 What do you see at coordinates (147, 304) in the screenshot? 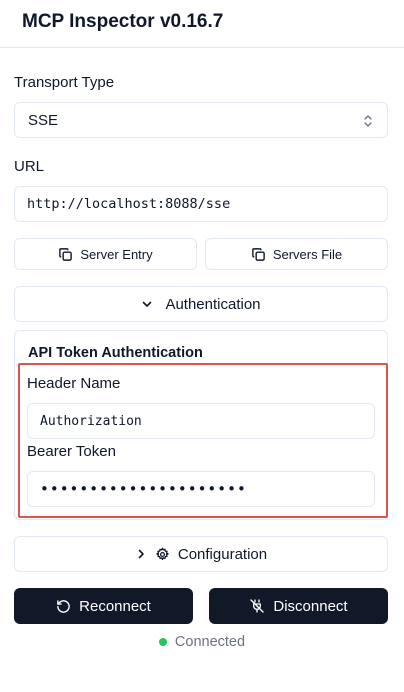
I see `chevron-down-icon` at bounding box center [147, 304].